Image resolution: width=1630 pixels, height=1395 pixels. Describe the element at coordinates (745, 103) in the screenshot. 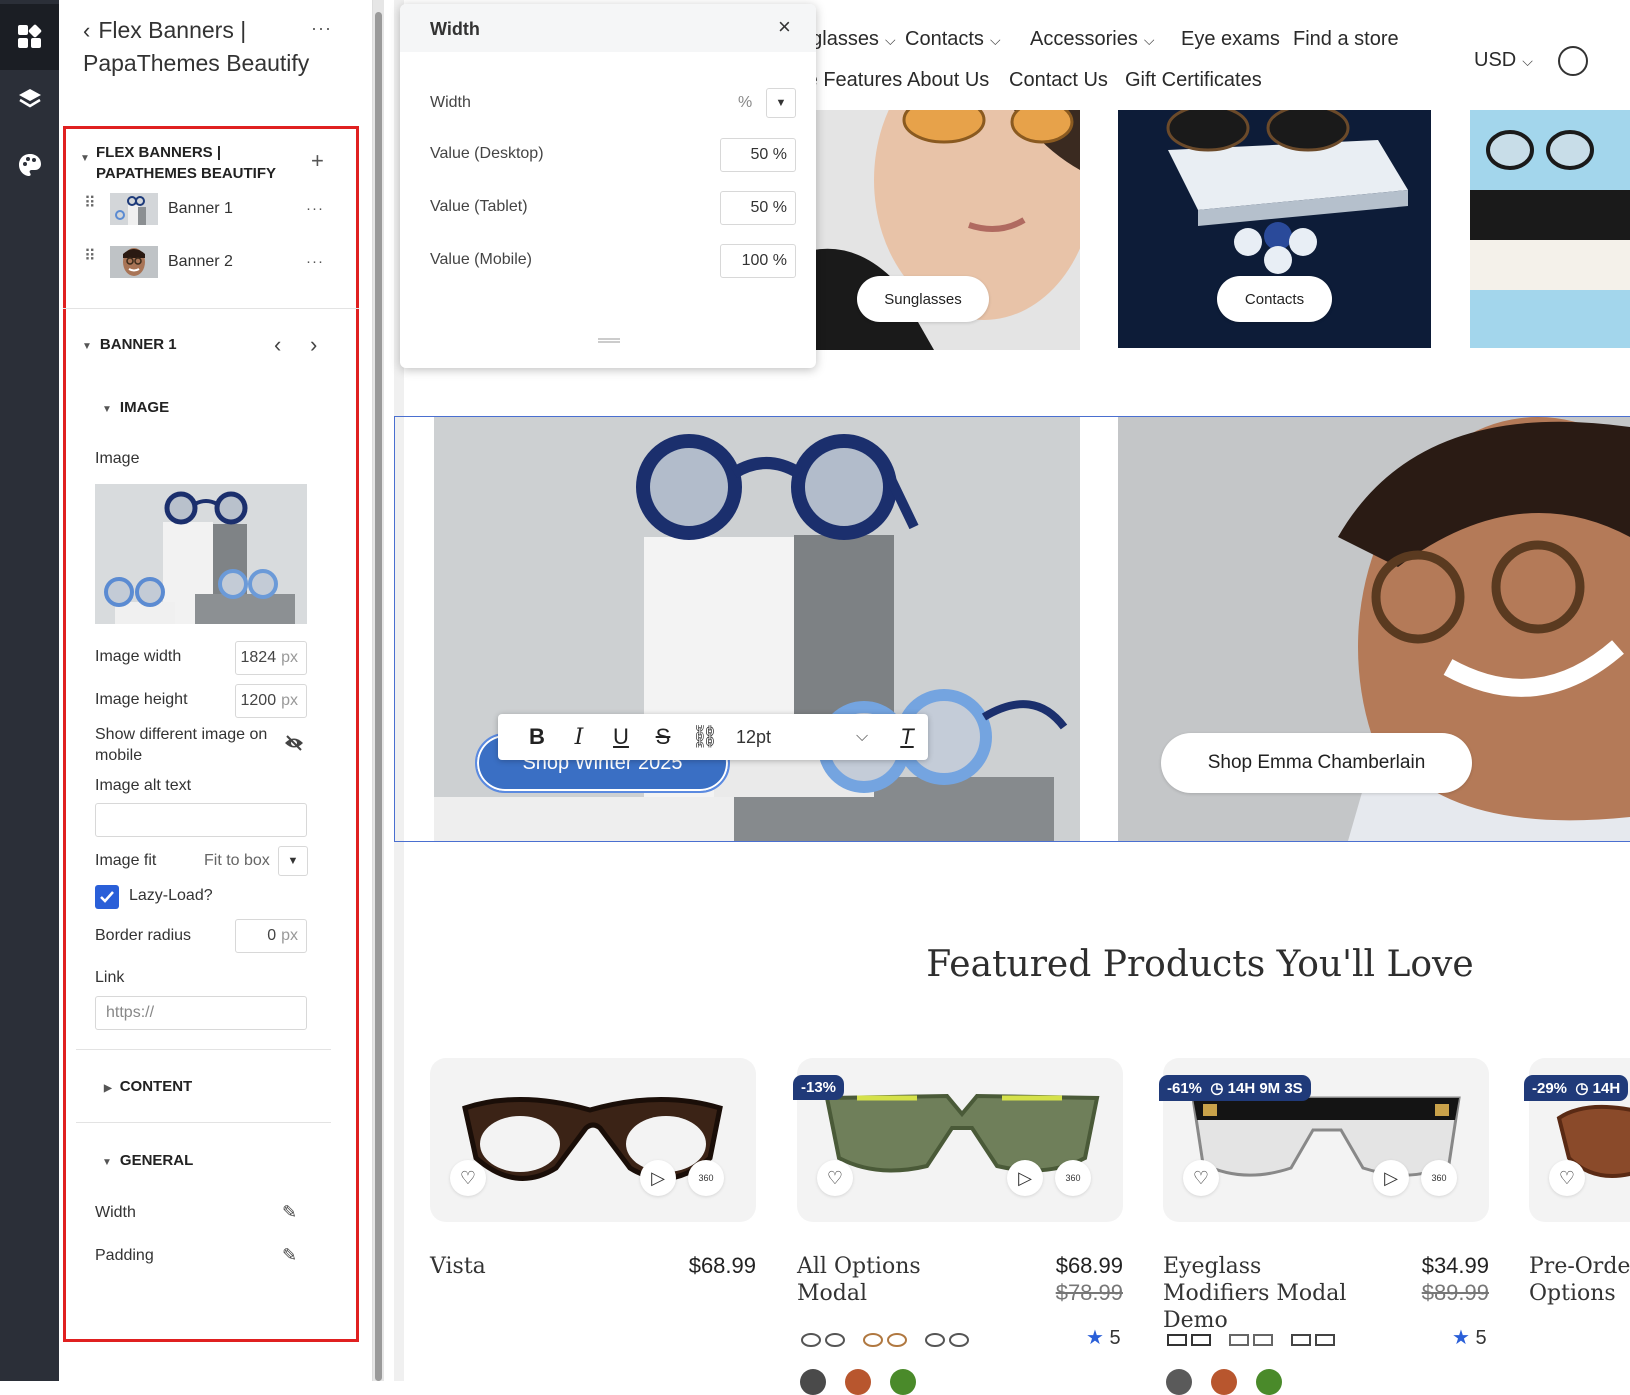

I see `unit-value: %` at that location.